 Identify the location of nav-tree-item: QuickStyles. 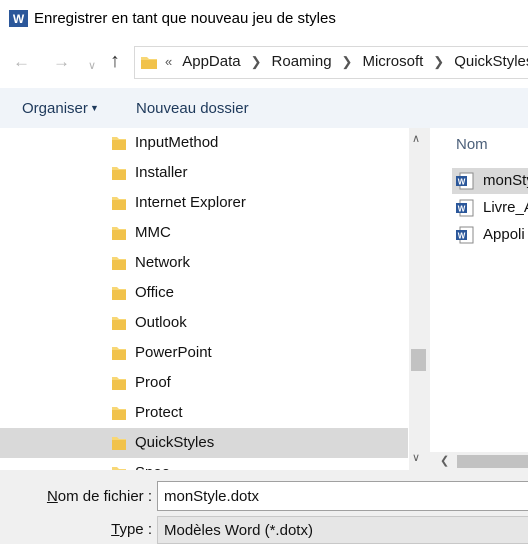
(204, 443).